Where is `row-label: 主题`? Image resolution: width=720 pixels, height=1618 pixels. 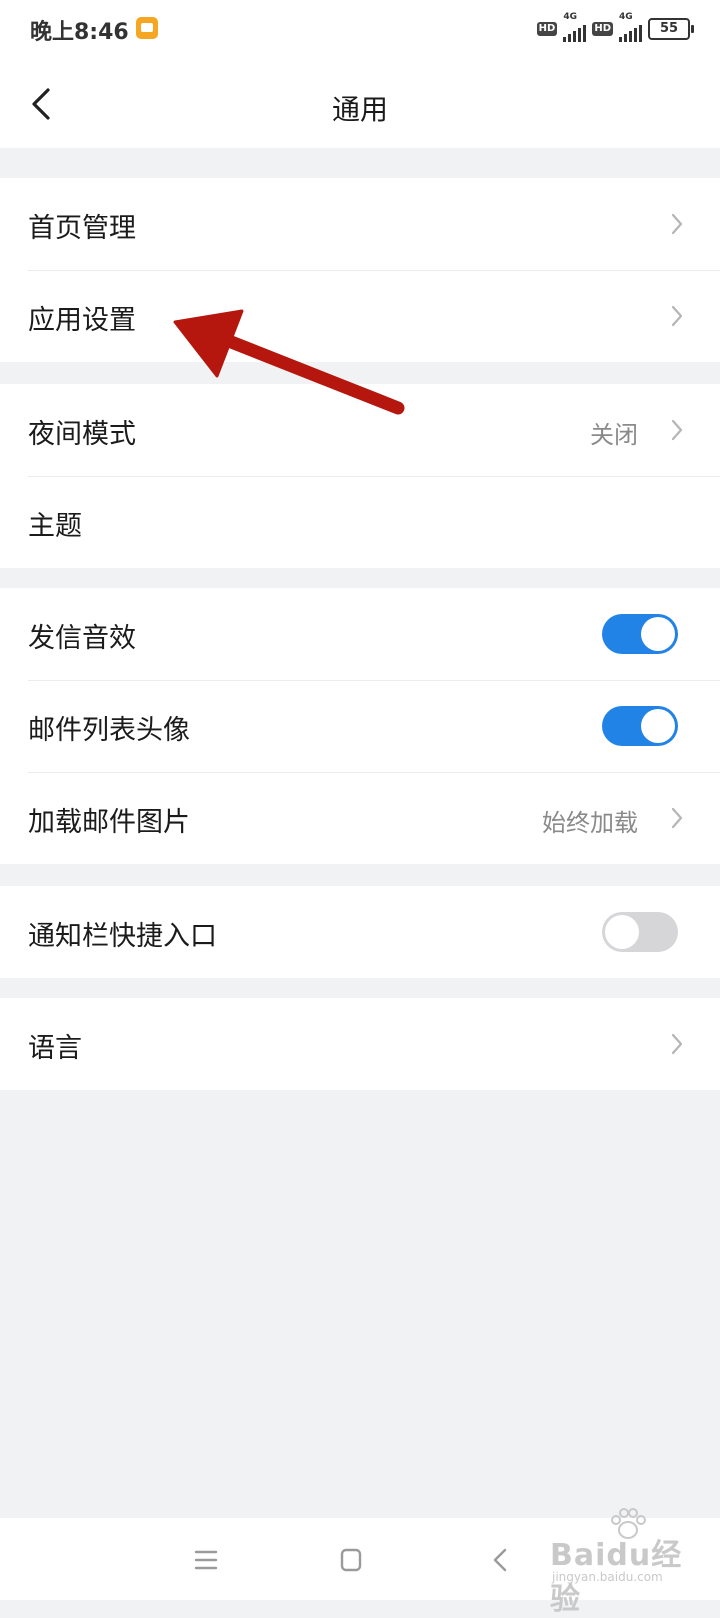
row-label: 主题 is located at coordinates (55, 526).